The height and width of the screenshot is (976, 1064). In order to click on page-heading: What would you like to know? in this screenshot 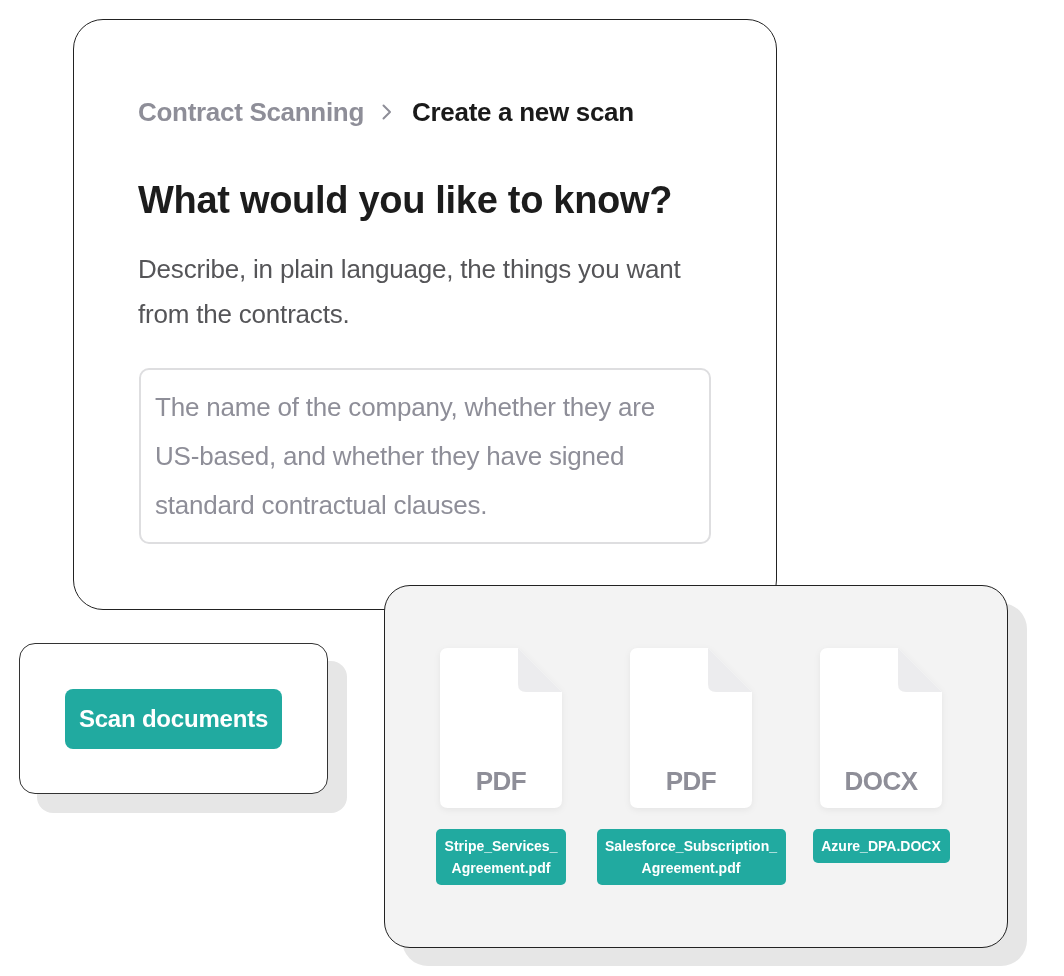, I will do `click(406, 200)`.